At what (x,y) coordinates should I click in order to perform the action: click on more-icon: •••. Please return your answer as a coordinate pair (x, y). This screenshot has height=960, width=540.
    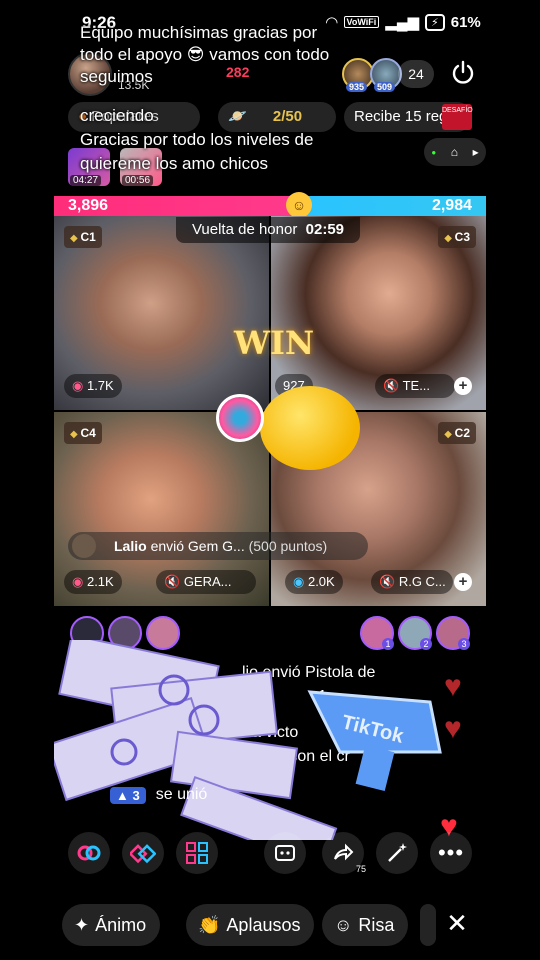
    Looking at the image, I should click on (451, 852).